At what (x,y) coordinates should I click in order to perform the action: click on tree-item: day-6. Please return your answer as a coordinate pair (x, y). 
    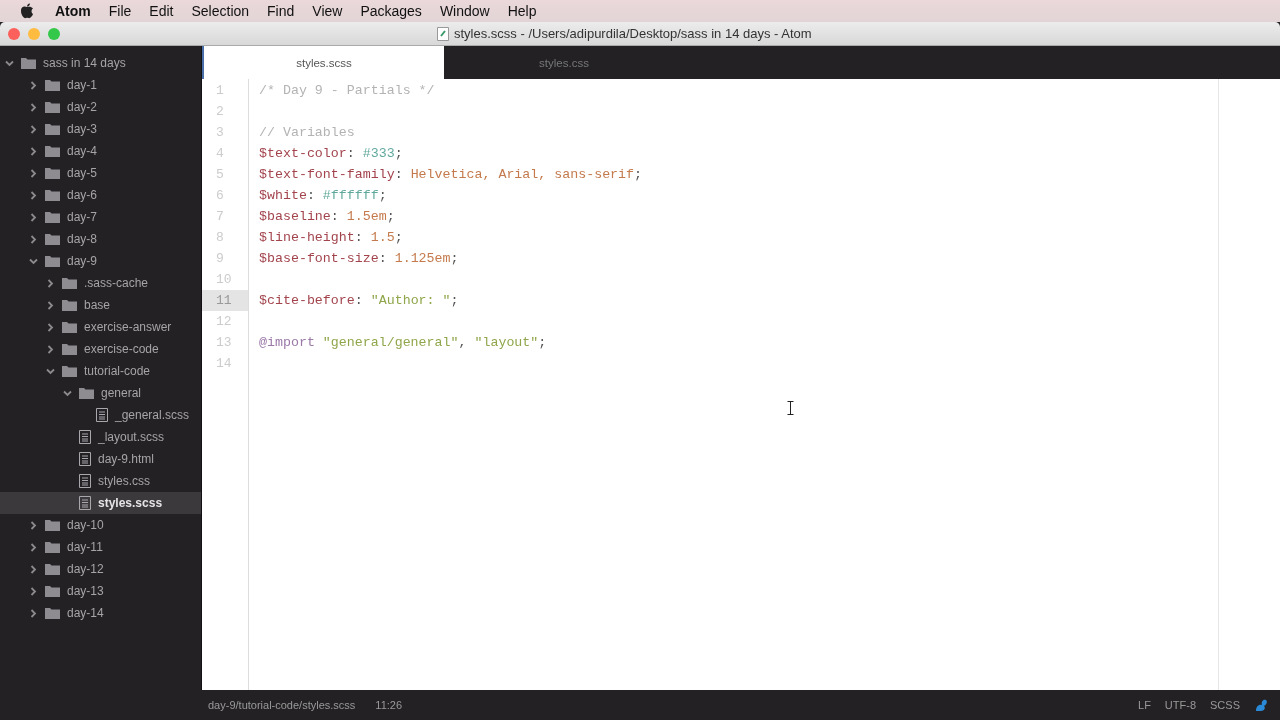
    Looking at the image, I should click on (100, 195).